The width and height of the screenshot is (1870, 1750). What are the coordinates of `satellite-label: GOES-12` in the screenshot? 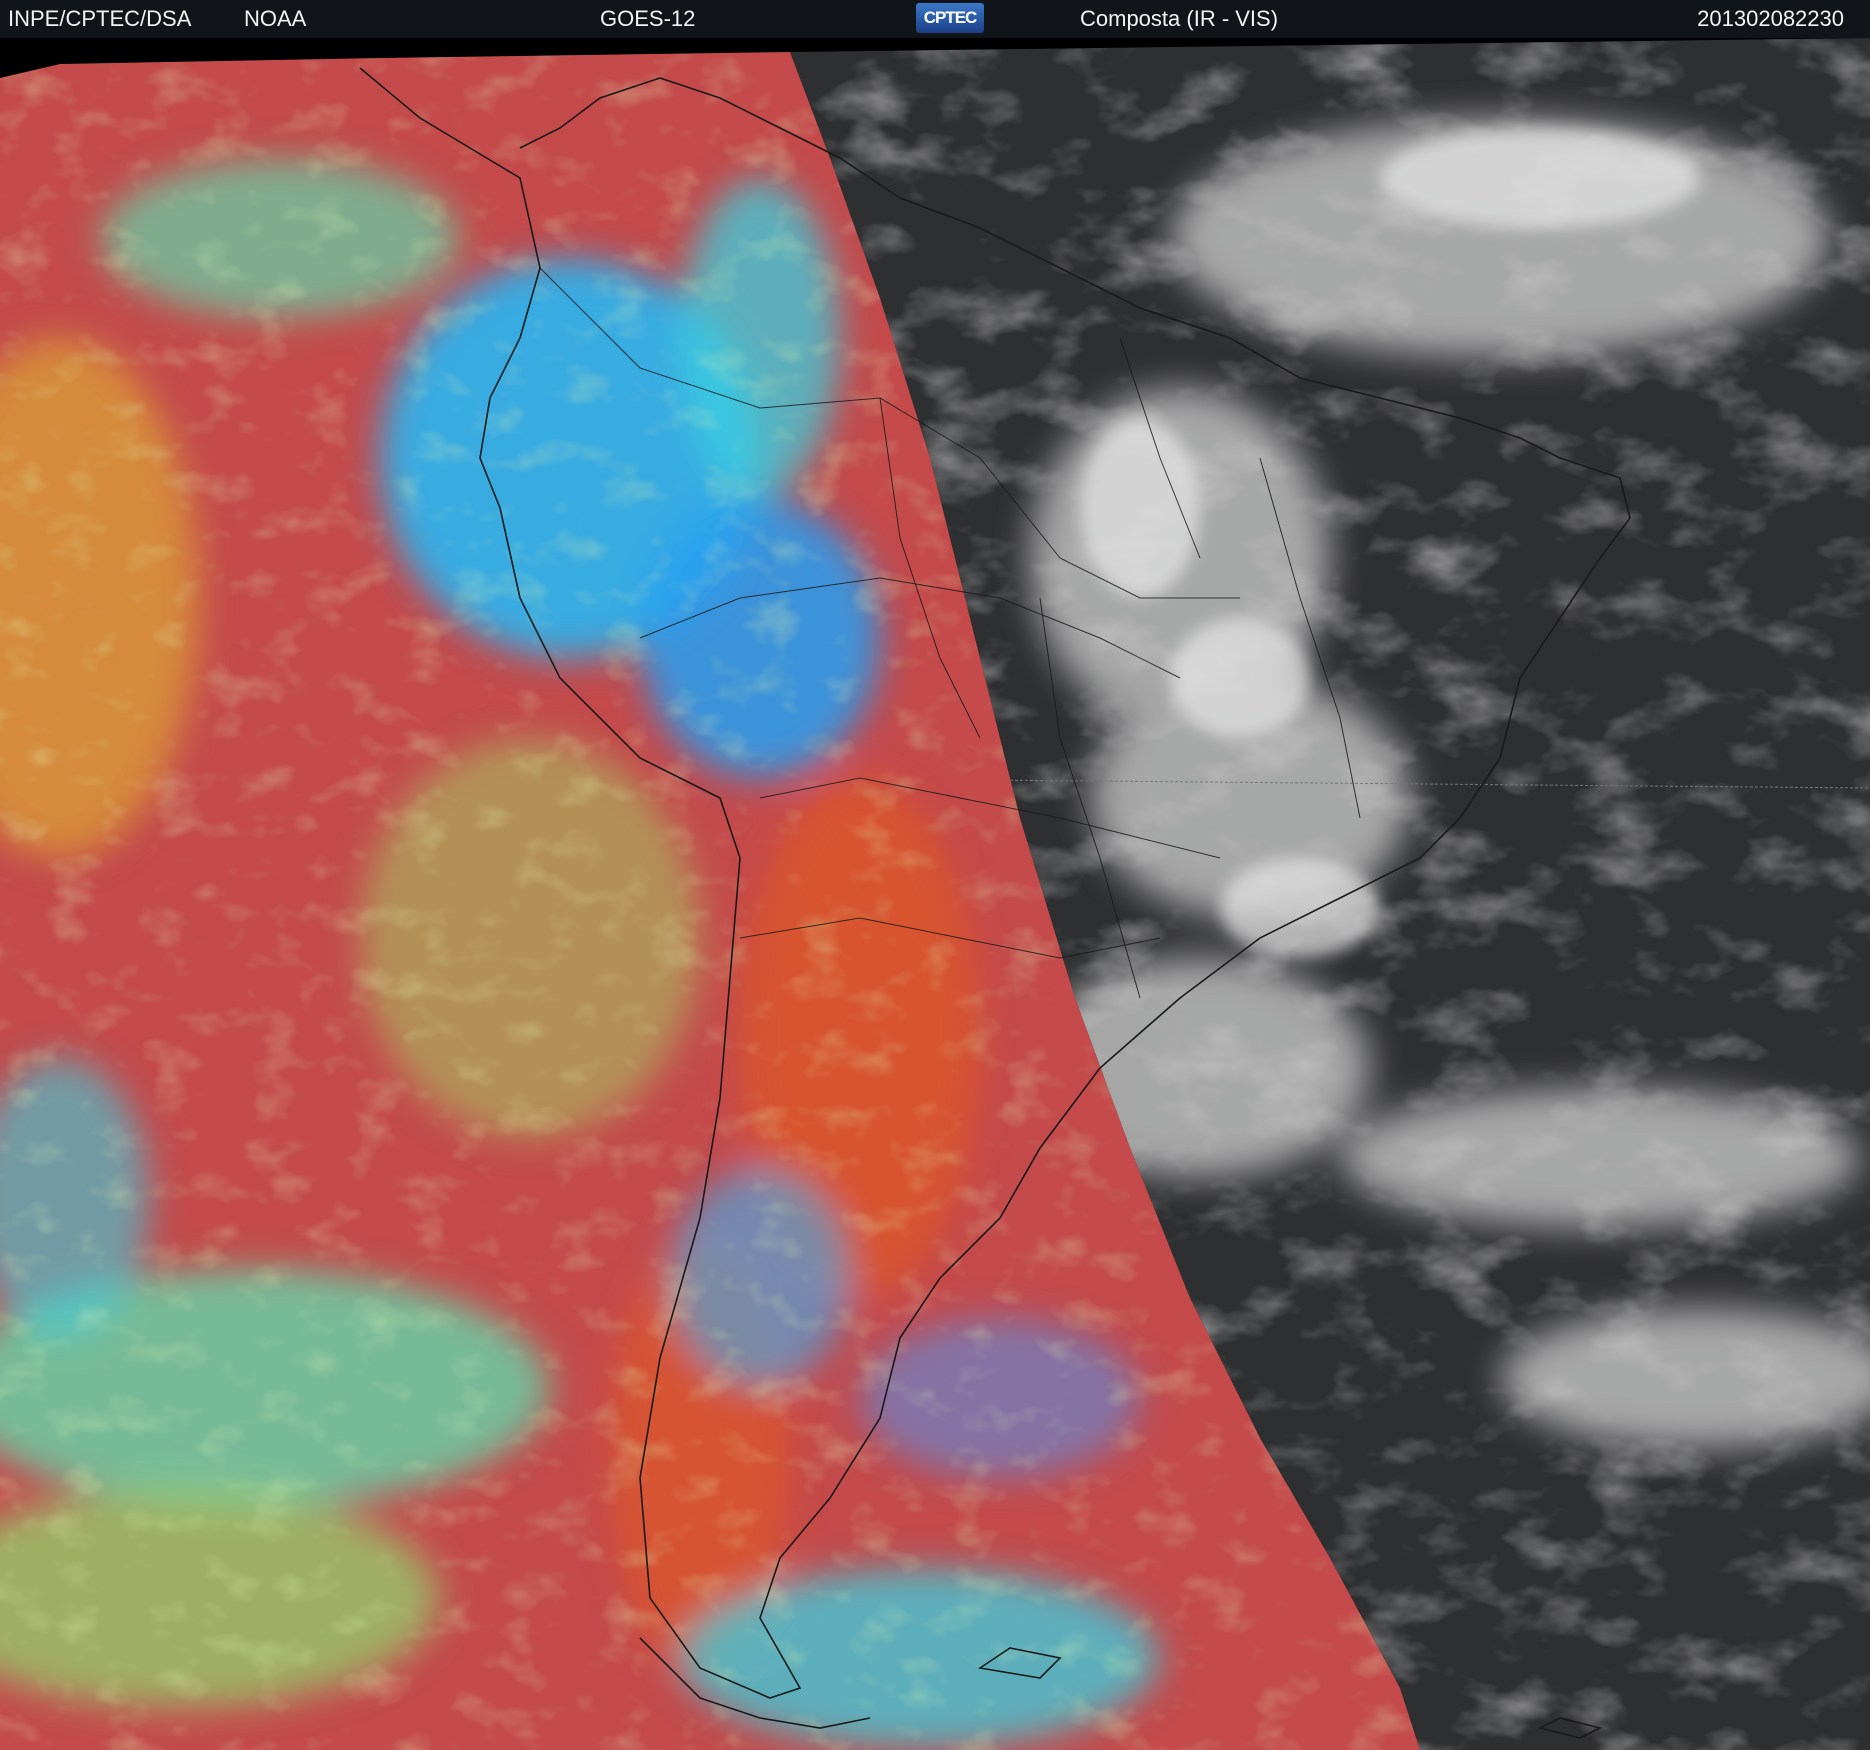 It's located at (648, 18).